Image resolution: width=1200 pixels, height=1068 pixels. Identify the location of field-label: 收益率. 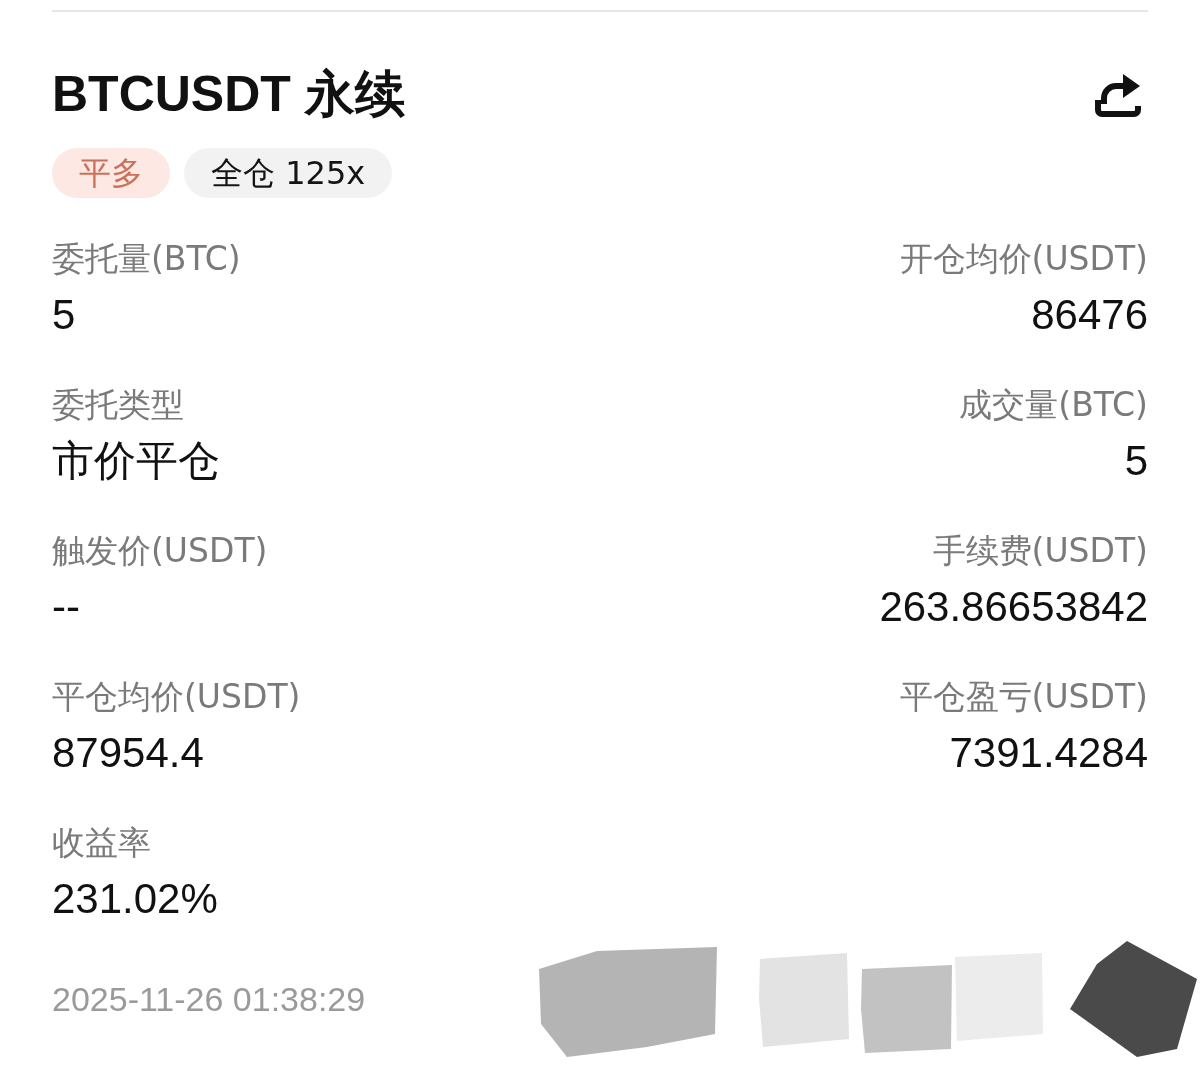
(101, 843).